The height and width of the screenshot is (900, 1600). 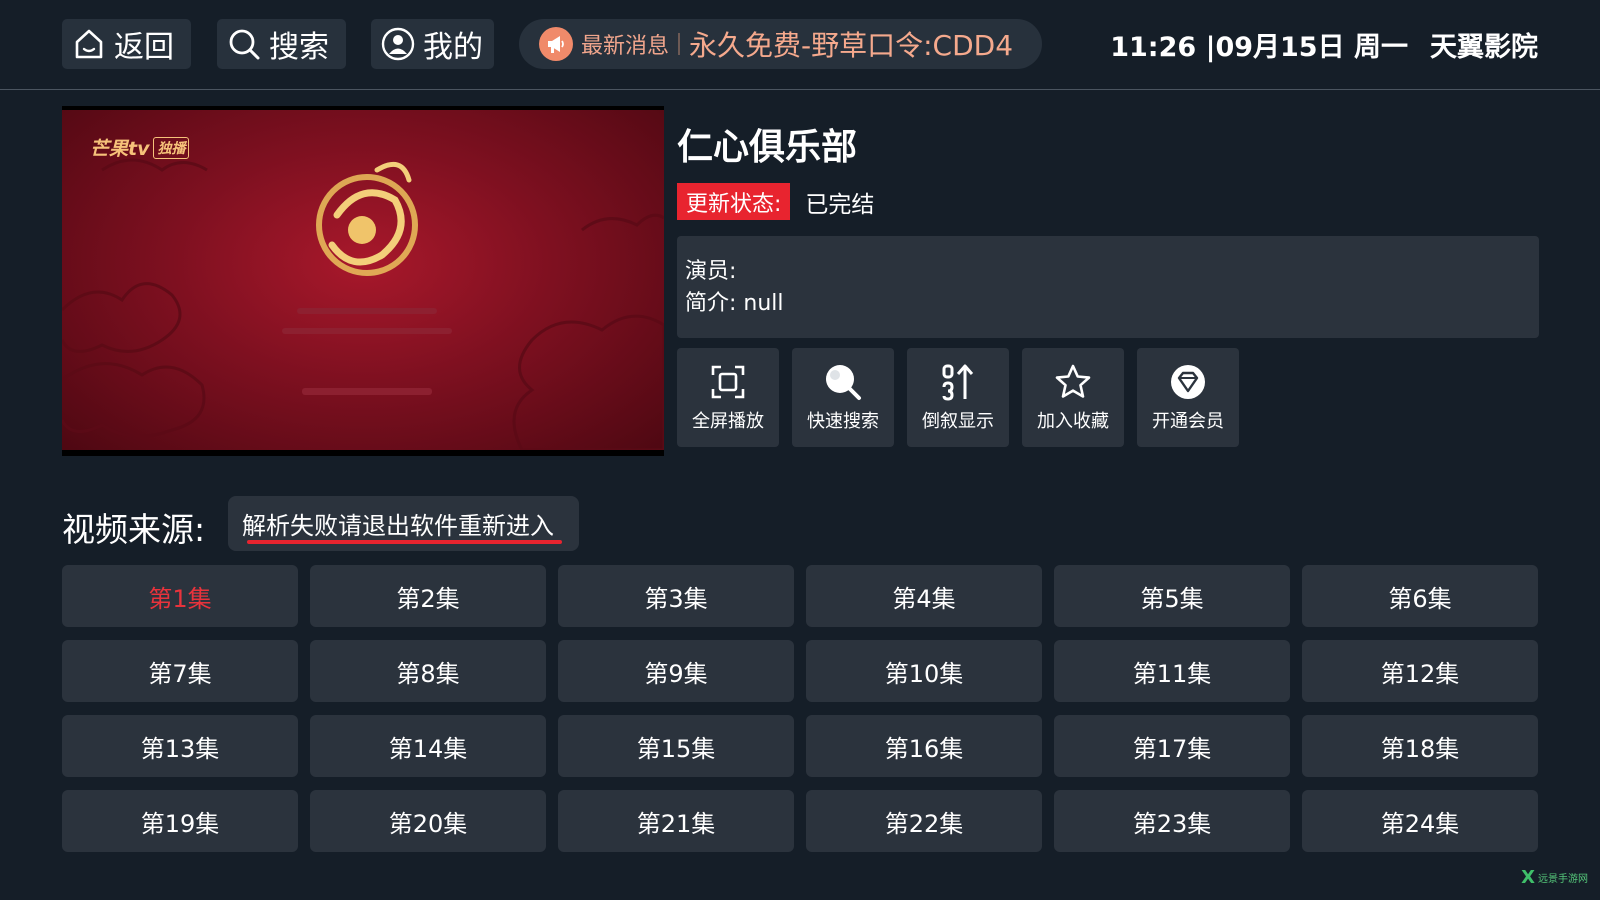 I want to click on reverse-order-button: 倒叙显示, so click(x=958, y=397).